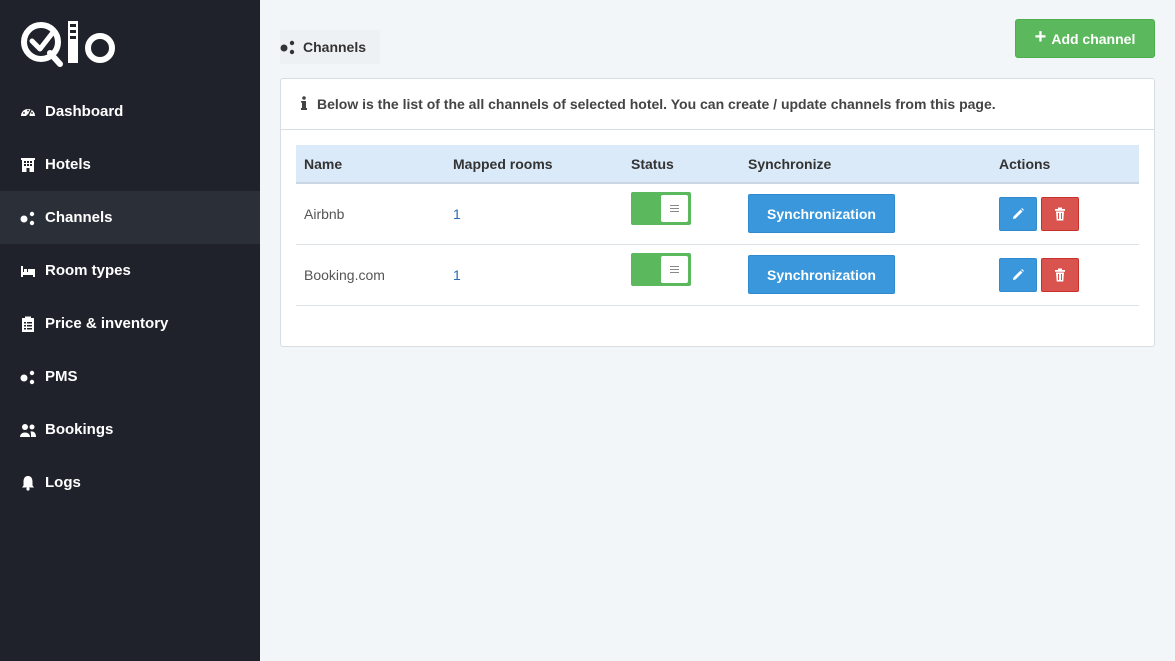  What do you see at coordinates (1065, 164) in the screenshot?
I see `column-header-actions: Actions` at bounding box center [1065, 164].